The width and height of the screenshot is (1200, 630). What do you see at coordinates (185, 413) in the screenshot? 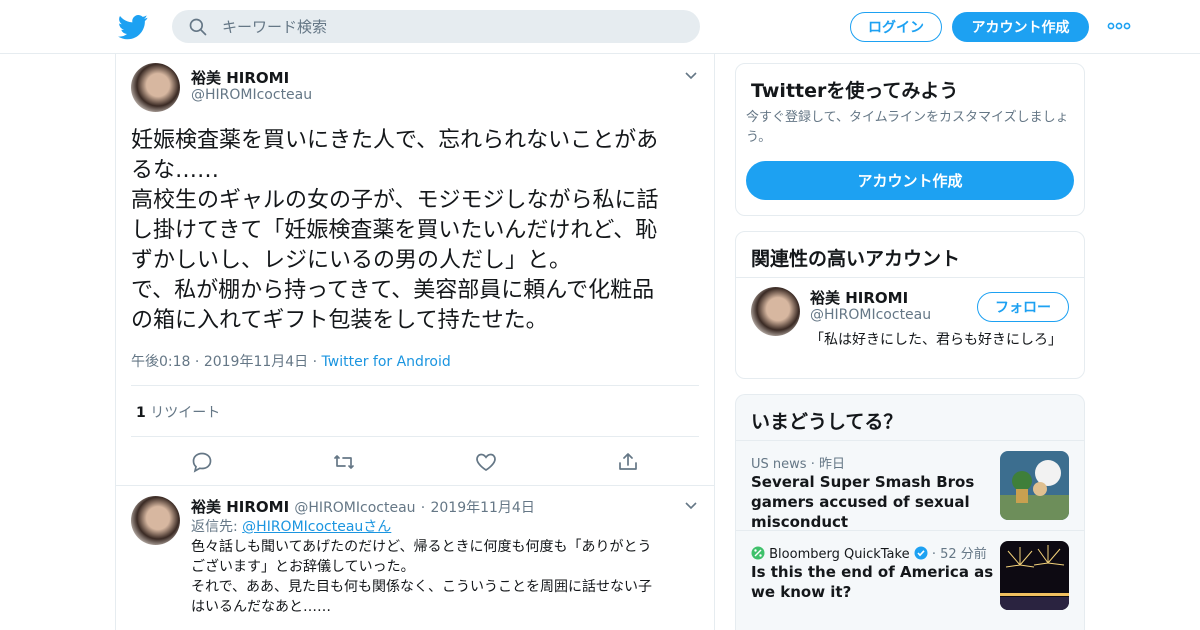
I see `retweet-stats-label: リツイート` at bounding box center [185, 413].